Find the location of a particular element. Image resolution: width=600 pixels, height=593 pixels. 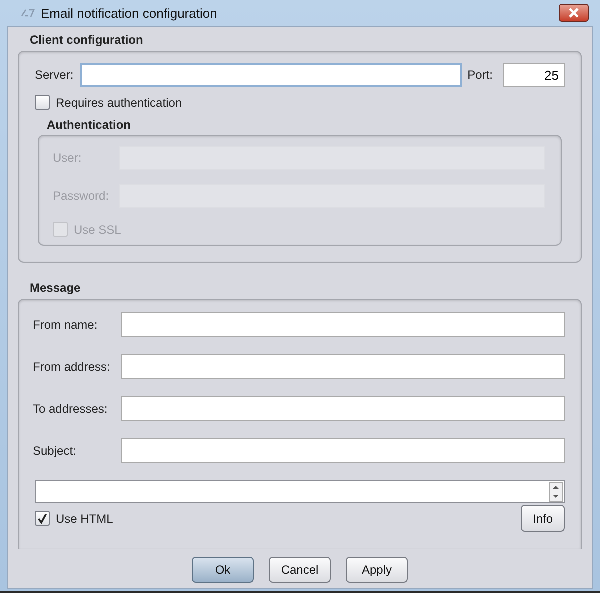

text-area is located at coordinates (300, 491).